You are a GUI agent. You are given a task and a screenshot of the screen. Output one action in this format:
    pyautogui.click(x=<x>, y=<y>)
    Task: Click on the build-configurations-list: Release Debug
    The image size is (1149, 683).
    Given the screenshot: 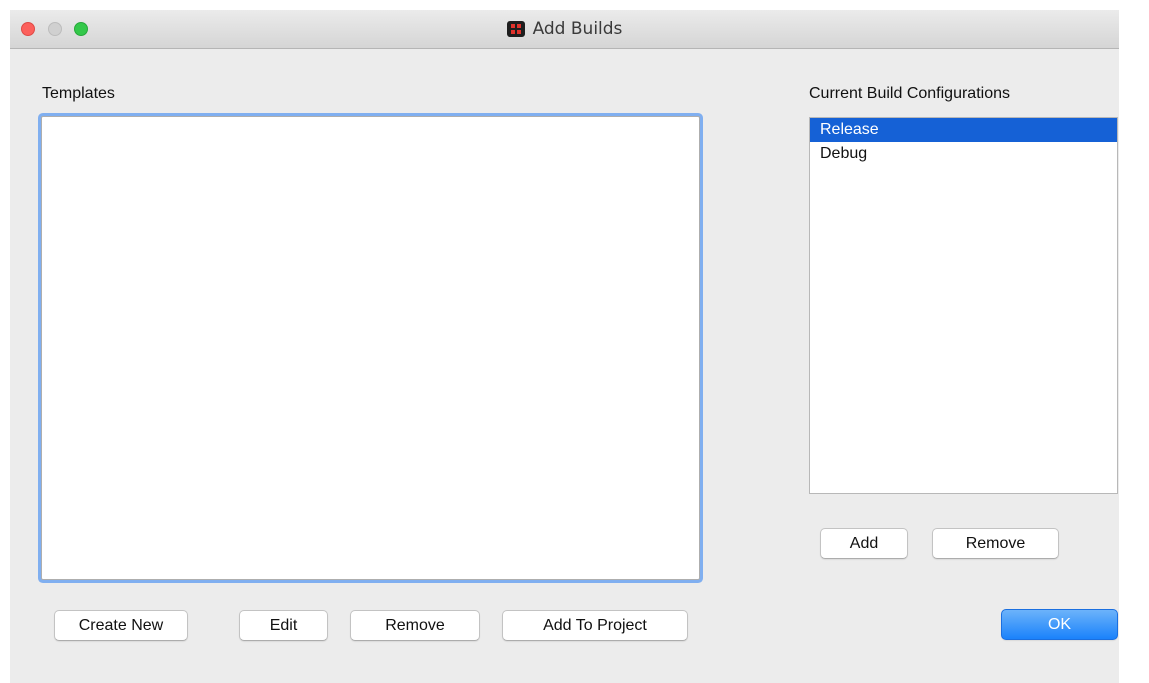 What is the action you would take?
    pyautogui.click(x=963, y=305)
    